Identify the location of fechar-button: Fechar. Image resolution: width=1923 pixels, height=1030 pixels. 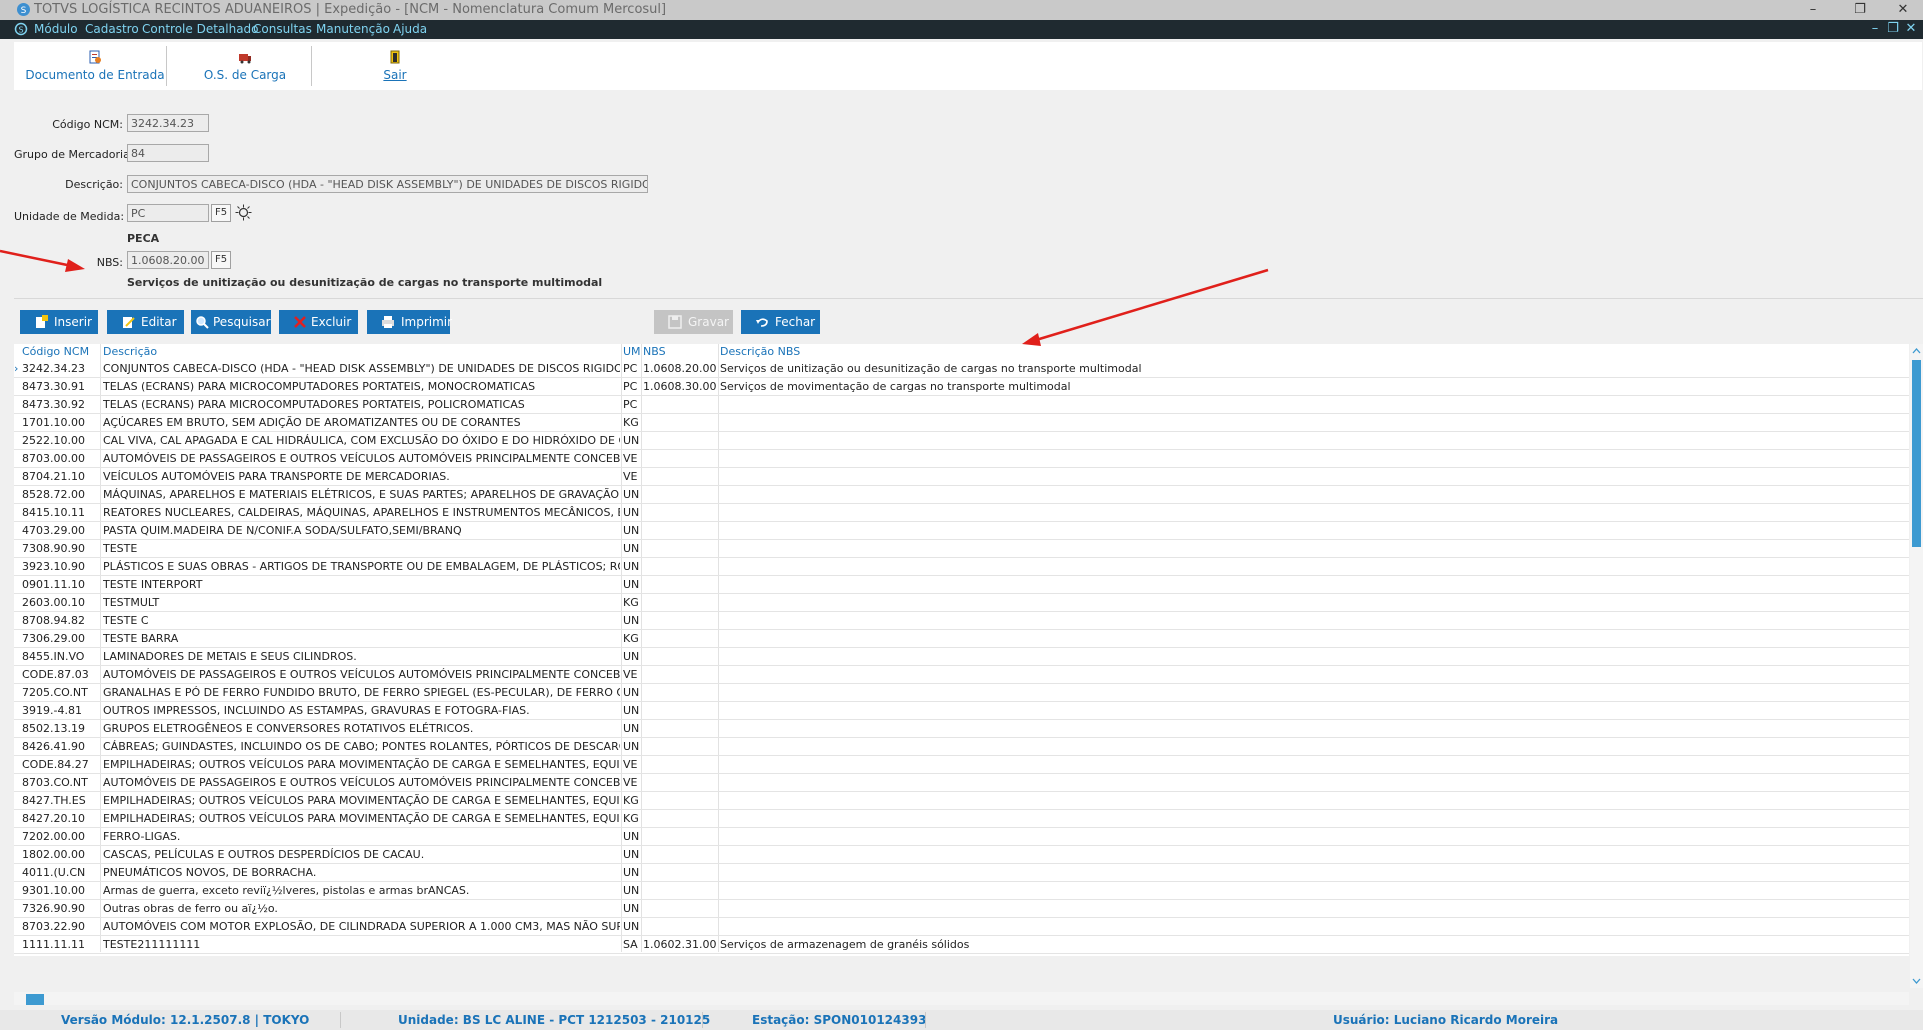
(780, 322).